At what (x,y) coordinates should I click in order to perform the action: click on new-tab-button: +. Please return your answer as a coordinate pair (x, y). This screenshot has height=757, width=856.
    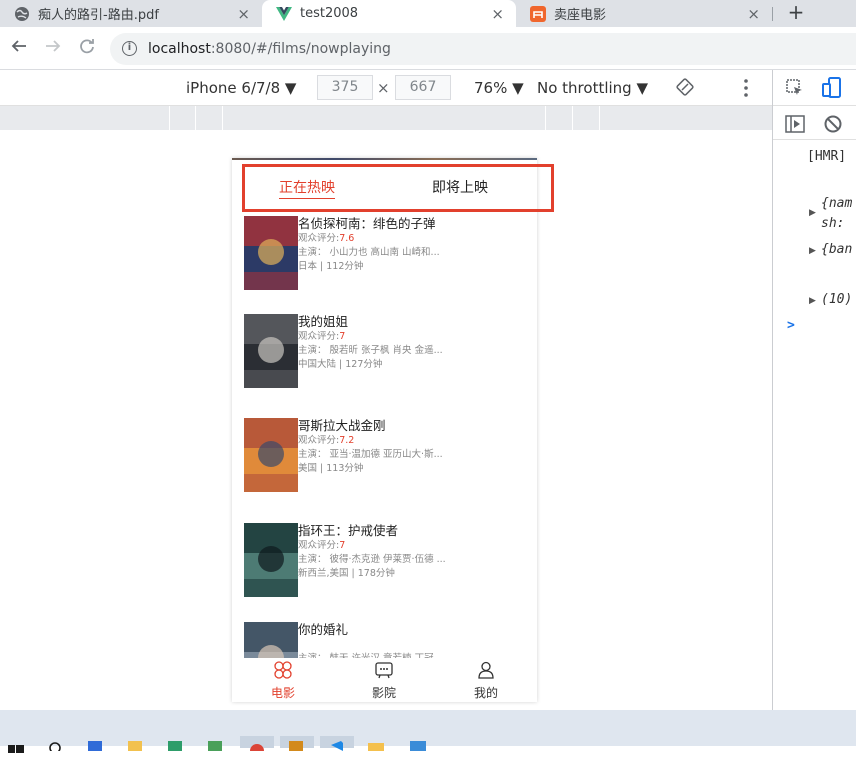
    Looking at the image, I should click on (796, 13).